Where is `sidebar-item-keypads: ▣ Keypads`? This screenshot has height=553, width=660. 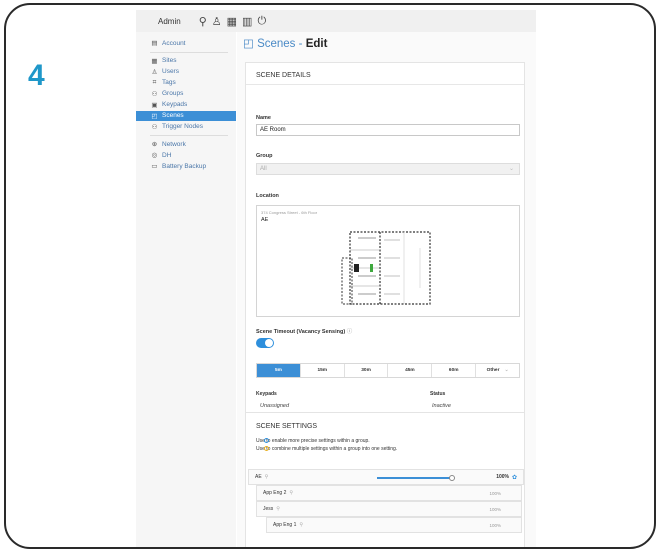
sidebar-item-keypads: ▣ Keypads is located at coordinates (186, 105).